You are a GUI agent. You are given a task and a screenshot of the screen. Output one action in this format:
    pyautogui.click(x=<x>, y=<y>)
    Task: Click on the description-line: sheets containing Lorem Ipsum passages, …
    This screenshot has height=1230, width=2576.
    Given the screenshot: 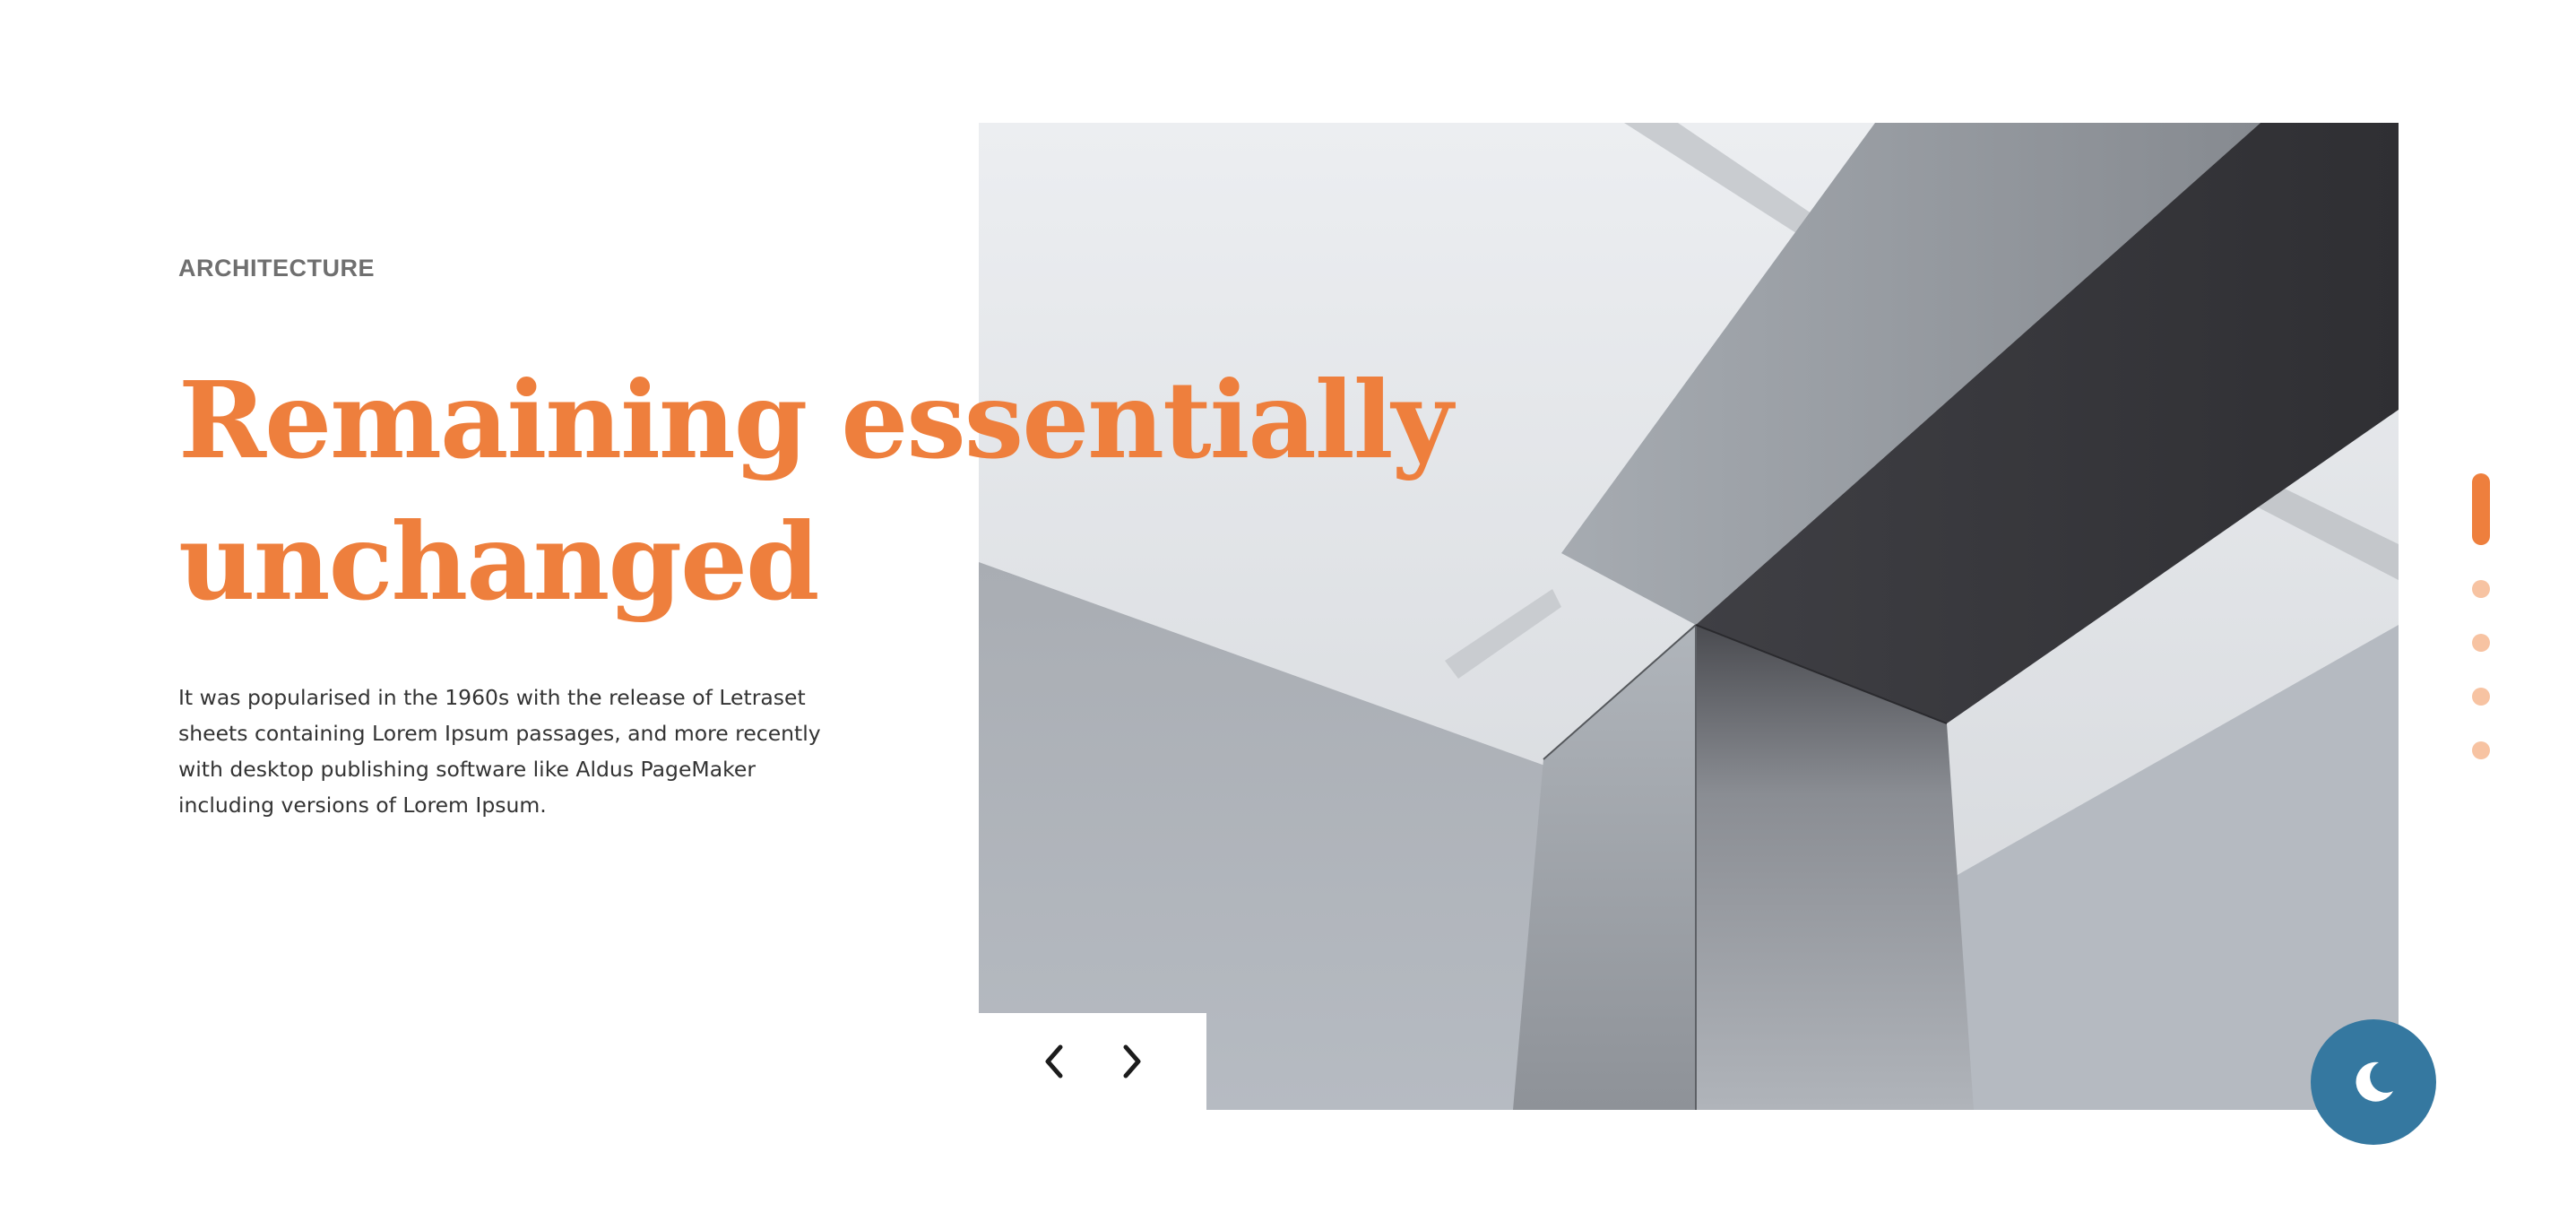 What is the action you would take?
    pyautogui.click(x=499, y=733)
    